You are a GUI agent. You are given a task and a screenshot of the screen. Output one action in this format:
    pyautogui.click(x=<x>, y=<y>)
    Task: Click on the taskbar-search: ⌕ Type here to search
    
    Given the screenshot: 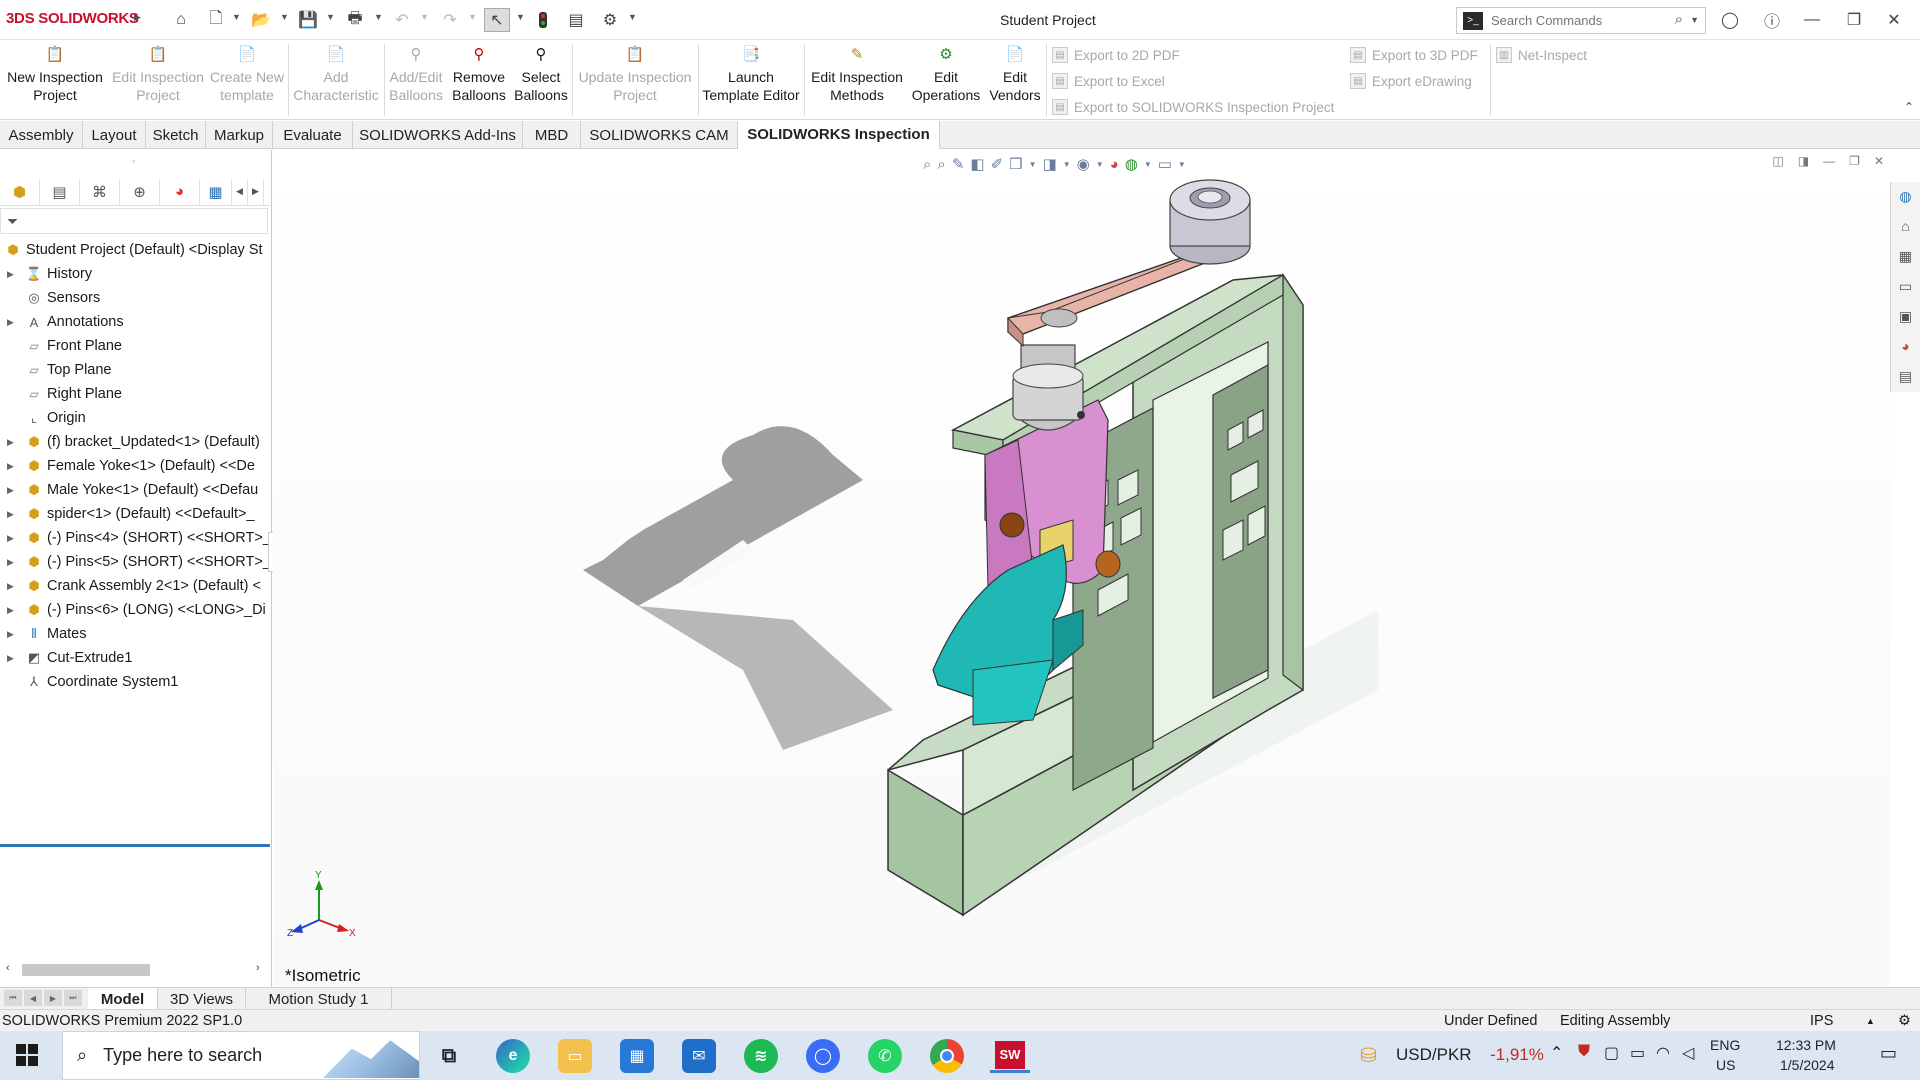 What is the action you would take?
    pyautogui.click(x=241, y=1055)
    